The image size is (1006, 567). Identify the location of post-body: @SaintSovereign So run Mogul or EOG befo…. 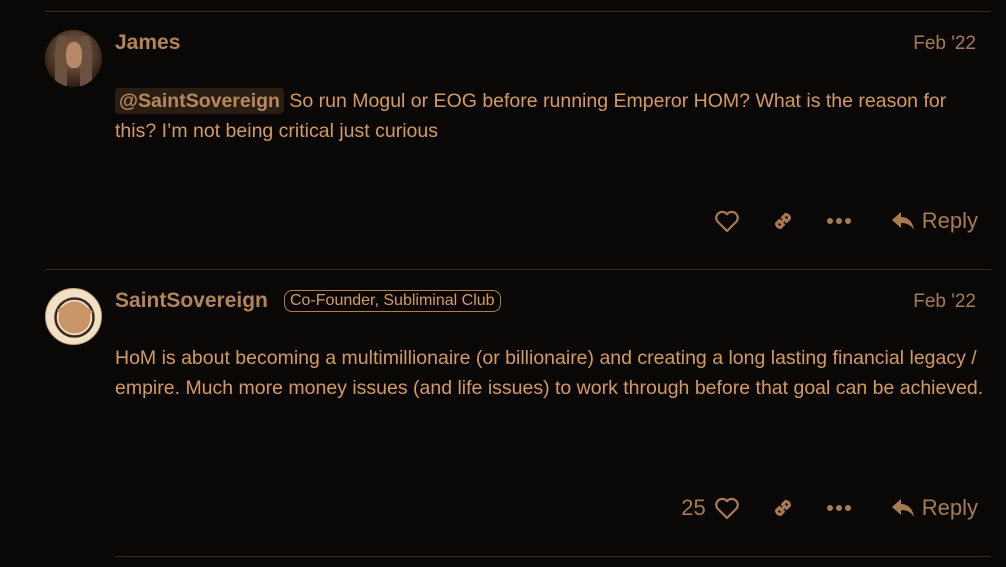
(550, 116).